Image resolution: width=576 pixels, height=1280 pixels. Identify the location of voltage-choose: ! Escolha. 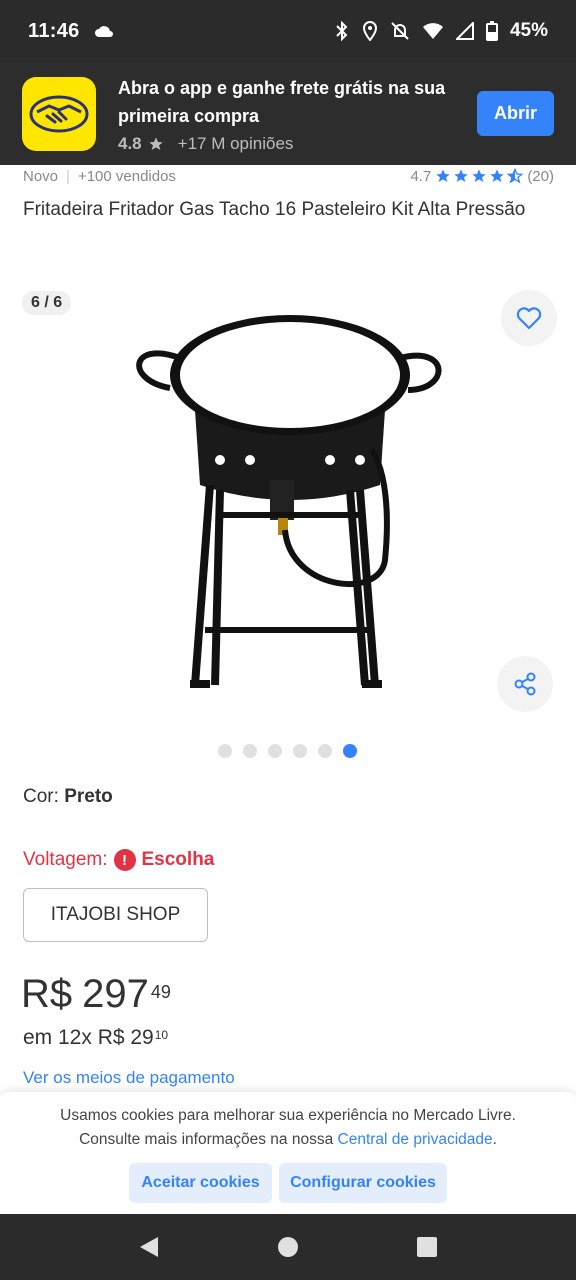
(164, 860).